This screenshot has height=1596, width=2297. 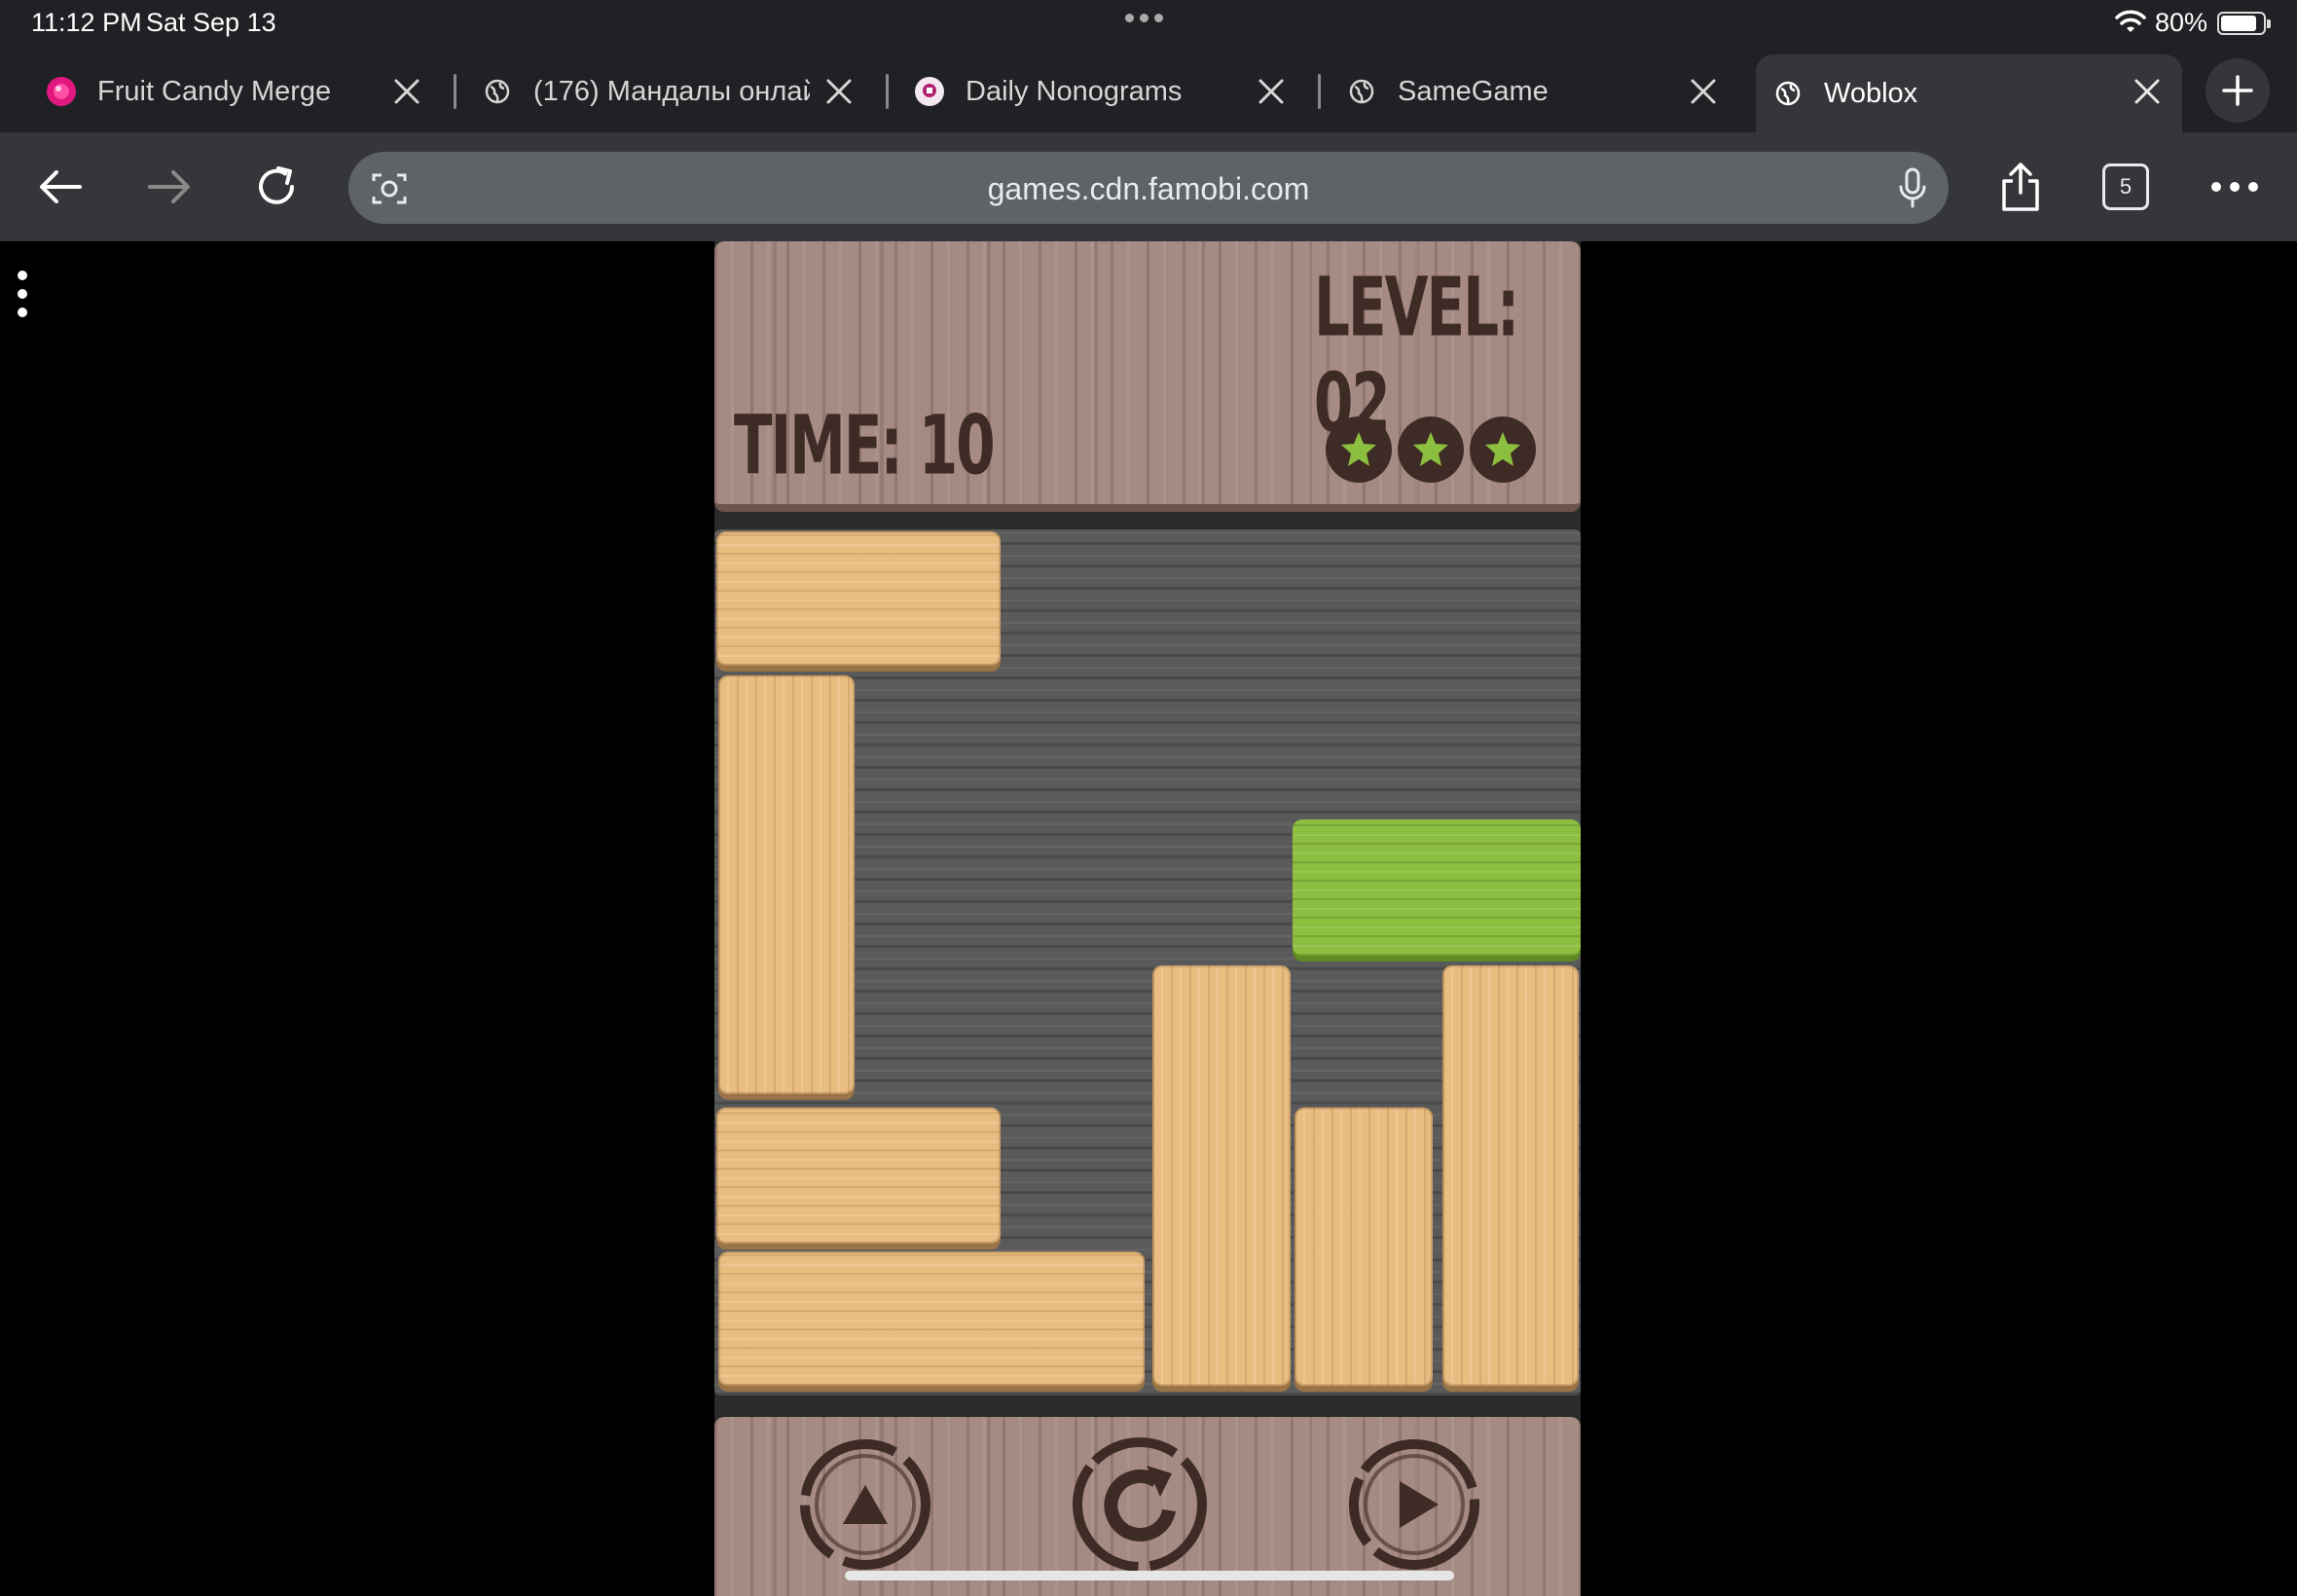 I want to click on candy-icon, so click(x=61, y=91).